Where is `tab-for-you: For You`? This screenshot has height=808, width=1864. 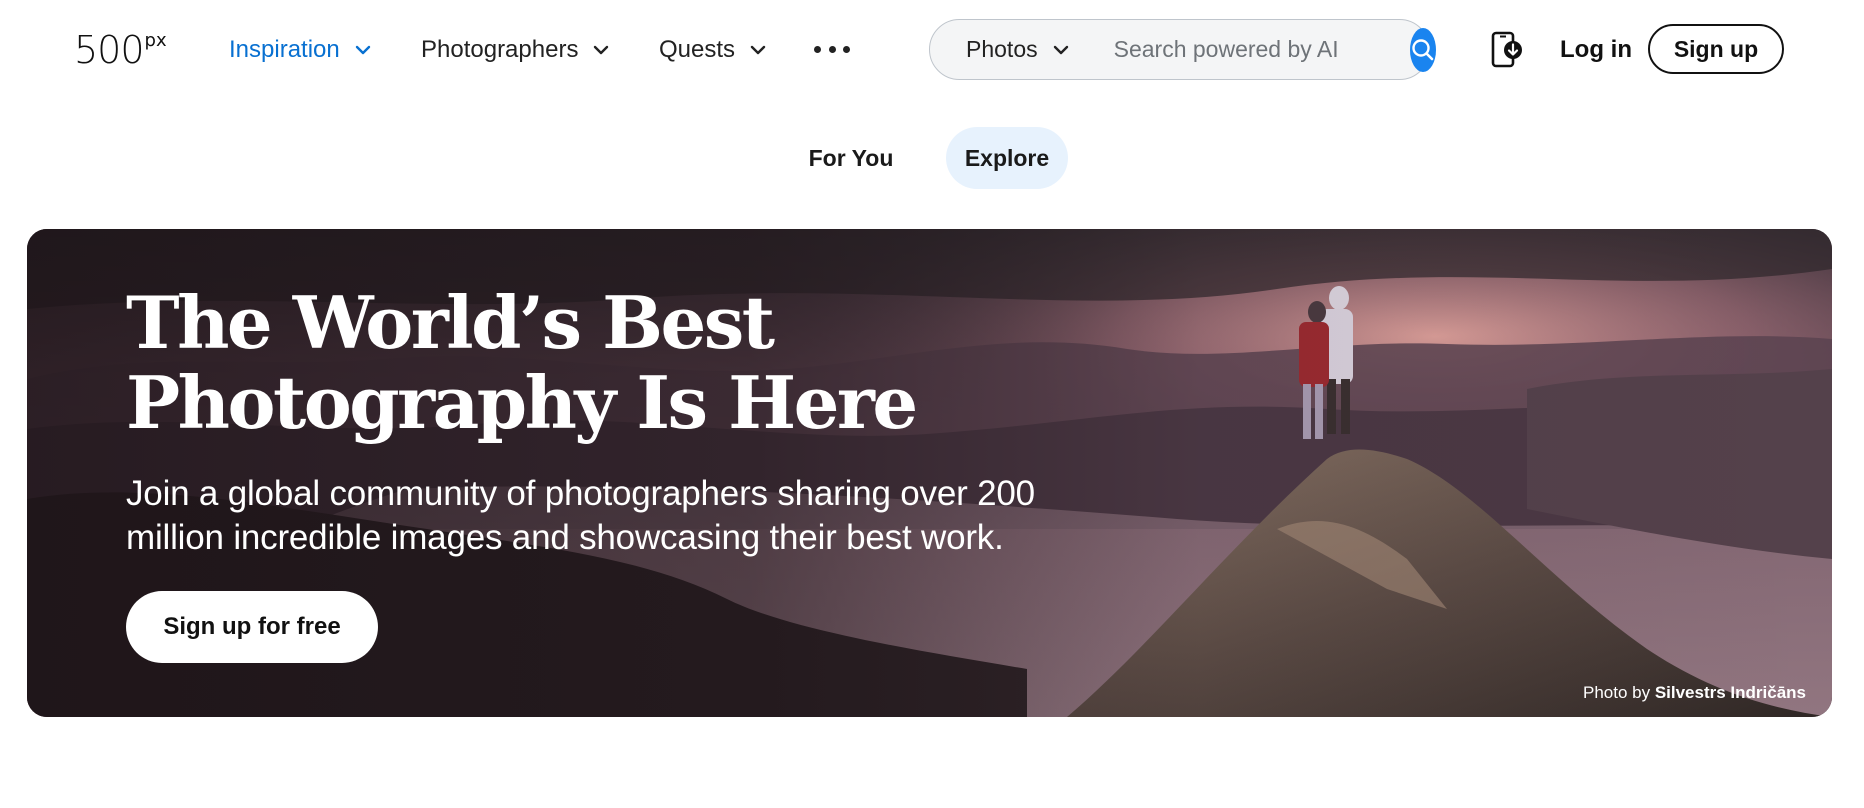
tab-for-you: For You is located at coordinates (851, 158).